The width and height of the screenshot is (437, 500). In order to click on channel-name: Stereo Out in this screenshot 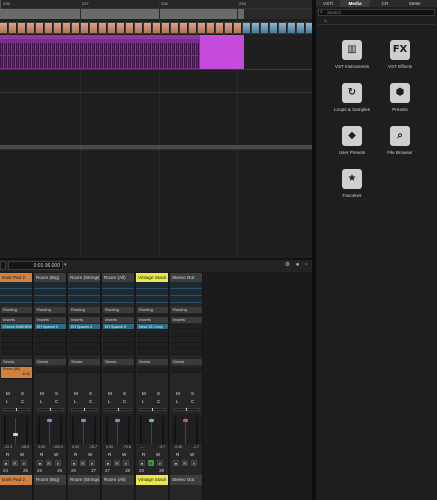, I will do `click(186, 277)`.